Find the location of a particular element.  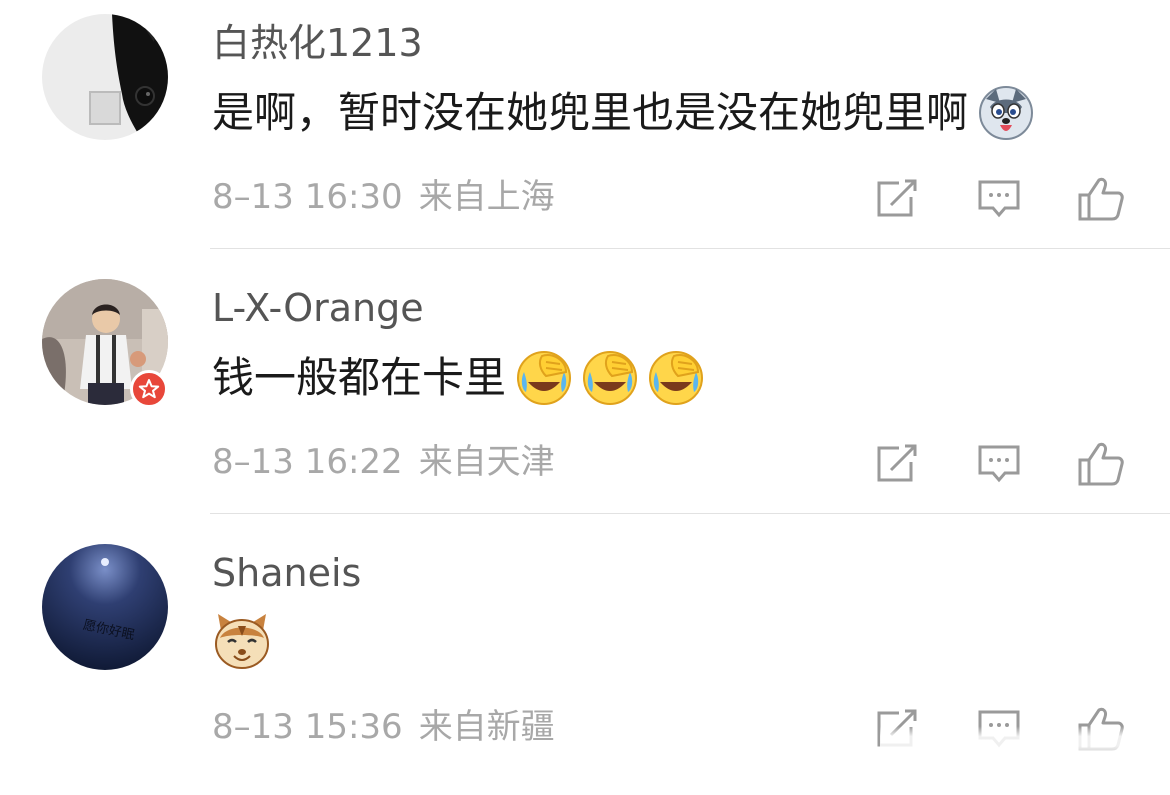

cat-face-emoji-icon is located at coordinates (242, 640).